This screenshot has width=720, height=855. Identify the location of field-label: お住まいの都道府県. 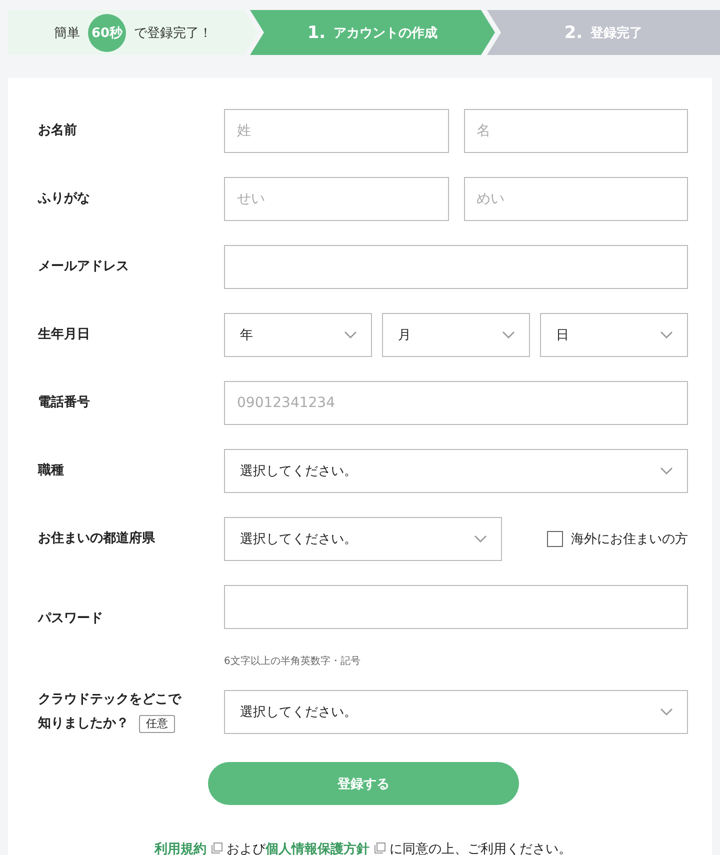
(97, 539).